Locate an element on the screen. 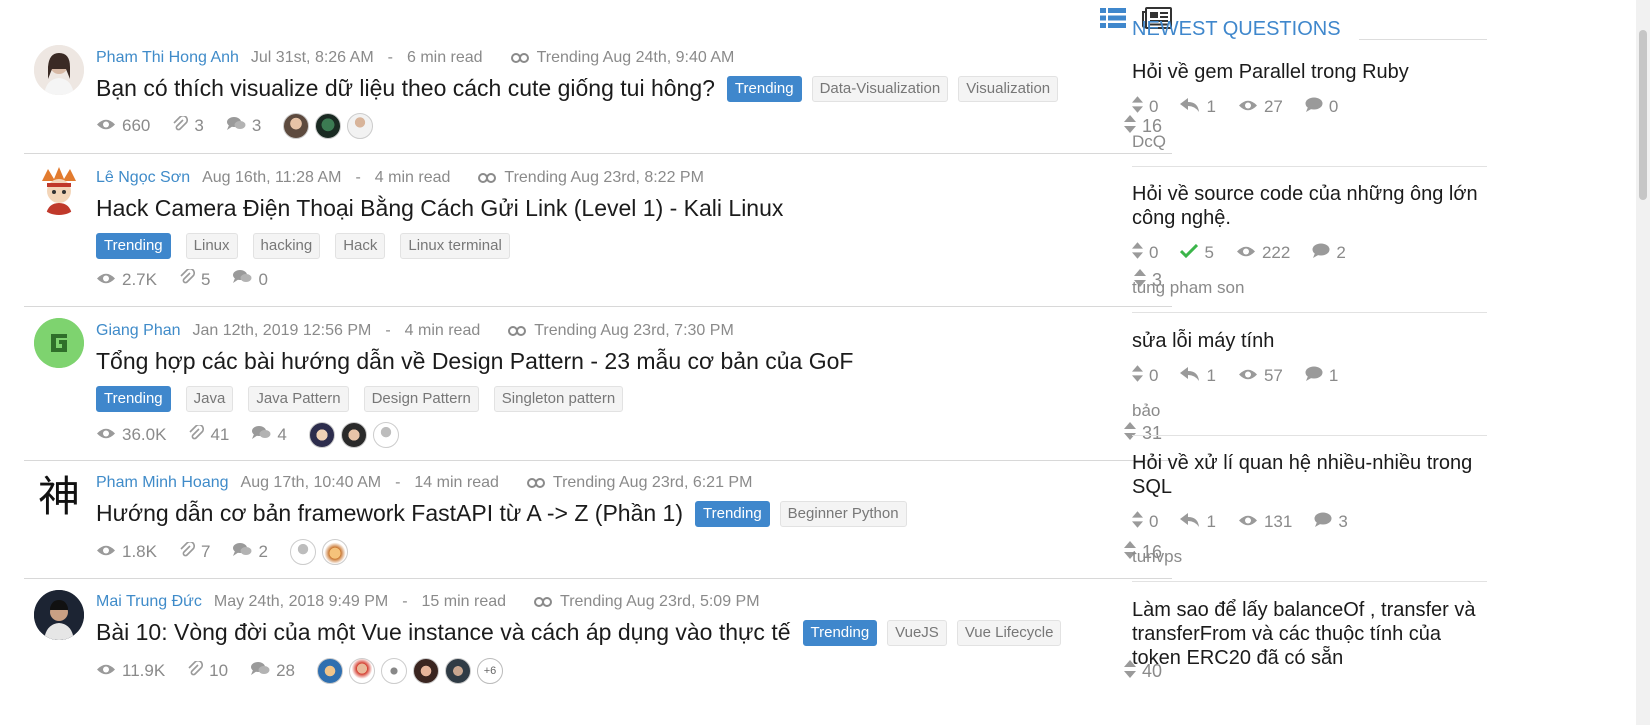  tag: VueJS is located at coordinates (917, 632).